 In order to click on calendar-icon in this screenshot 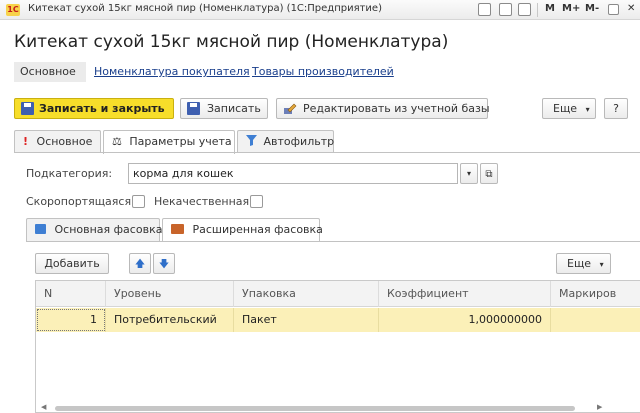, I will do `click(524, 9)`.